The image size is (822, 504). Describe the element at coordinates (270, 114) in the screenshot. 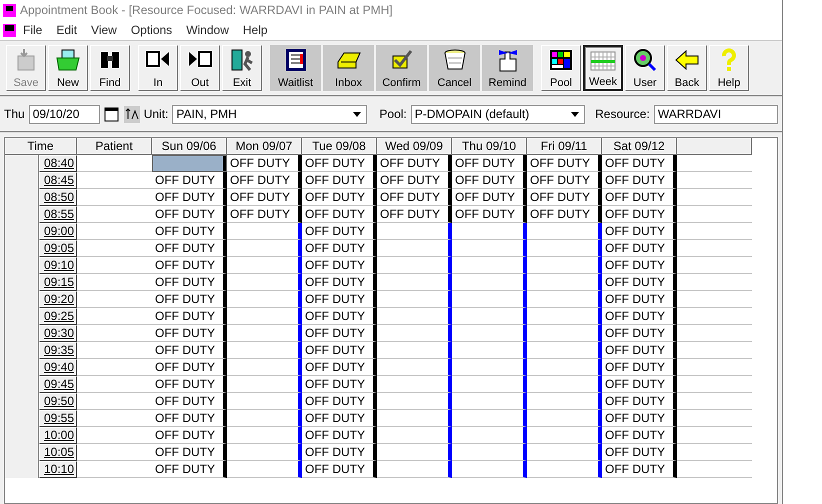

I see `unit-dropdown: PAIN, PMH` at that location.